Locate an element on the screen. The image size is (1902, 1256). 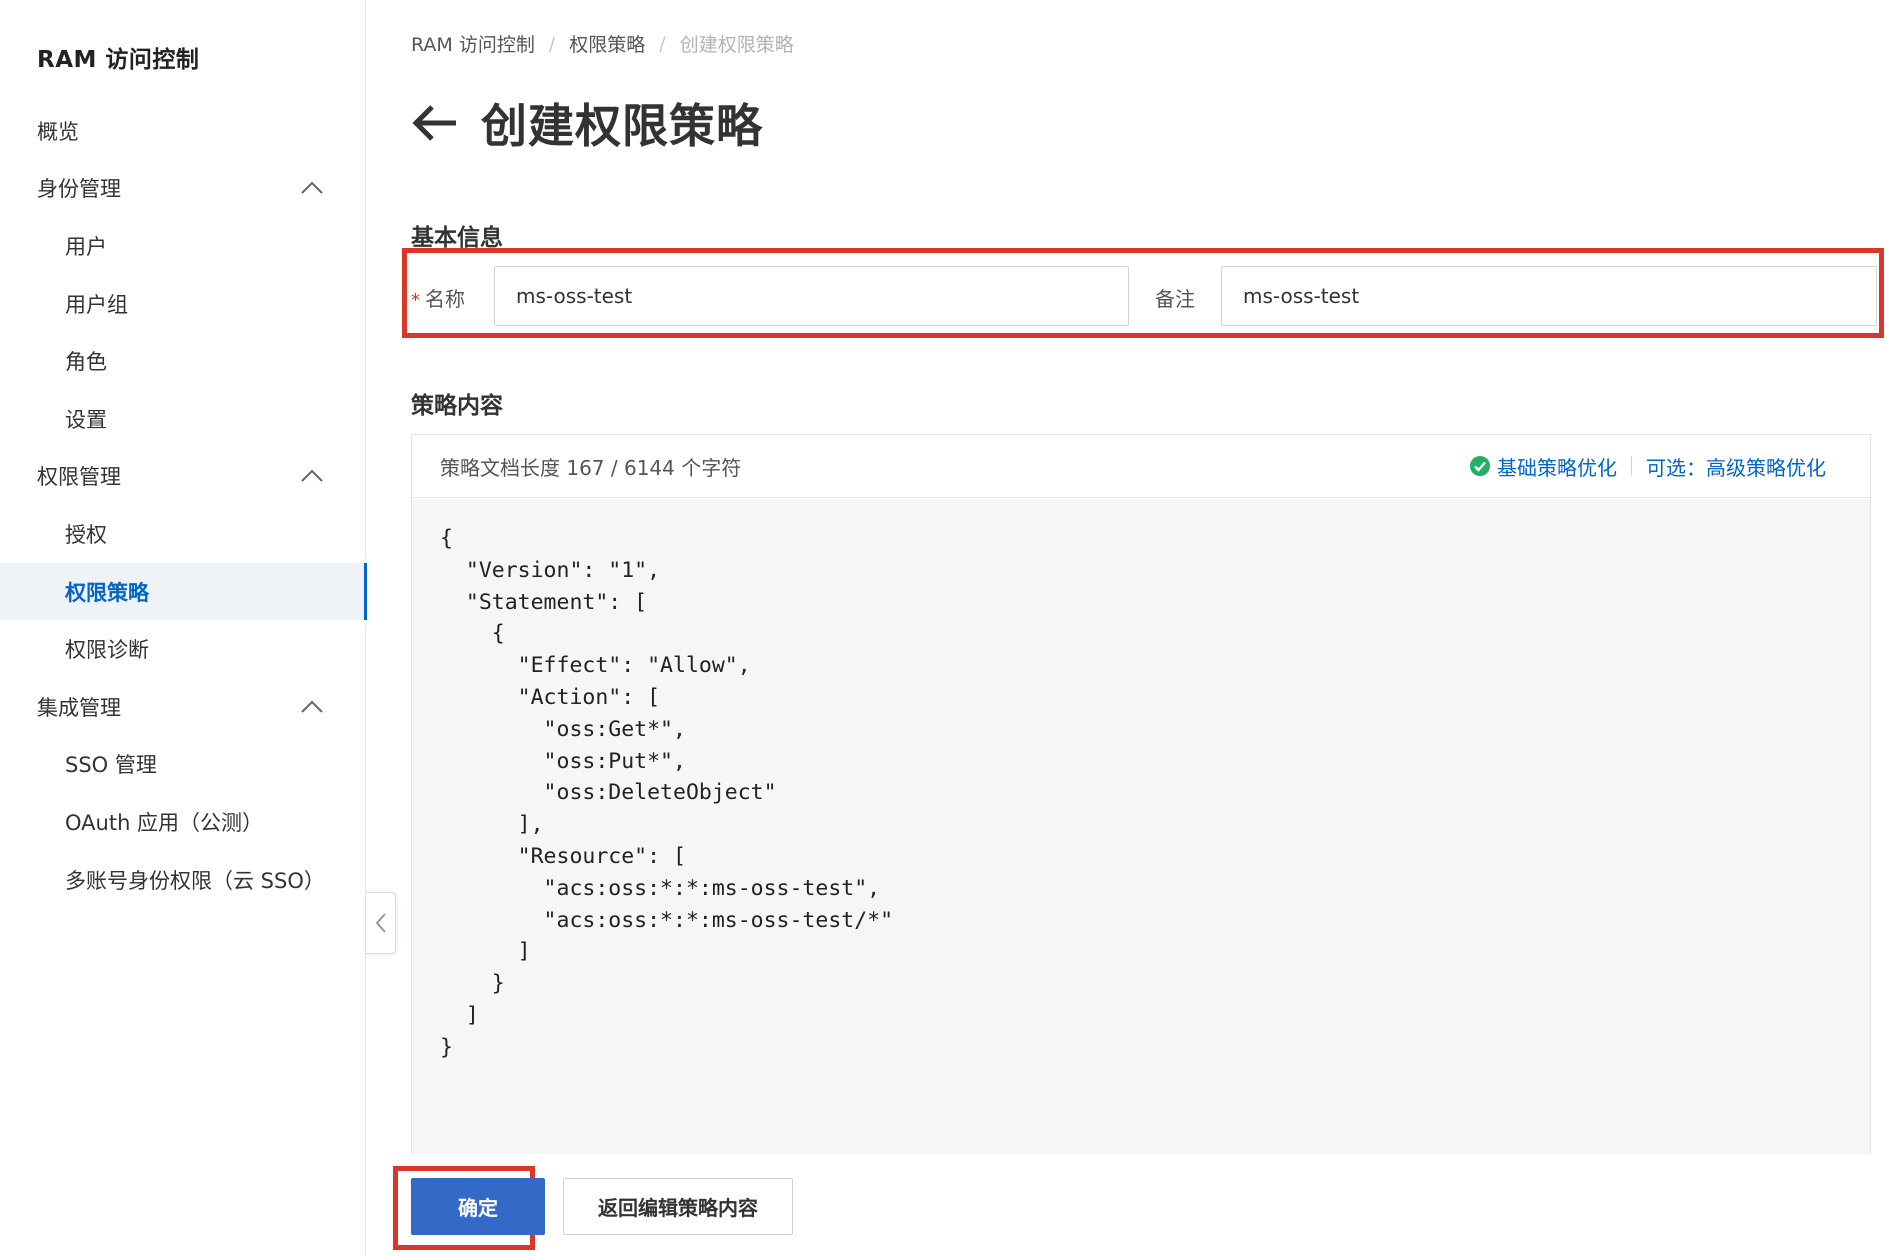
breadcrumb: RAM 访问控制 / 权限策略 / 创建权限策略 is located at coordinates (602, 43).